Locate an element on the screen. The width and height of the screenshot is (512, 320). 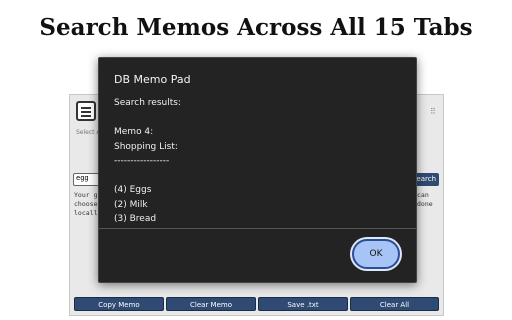
copy-memo-button: Copy Memo is located at coordinates (119, 304).